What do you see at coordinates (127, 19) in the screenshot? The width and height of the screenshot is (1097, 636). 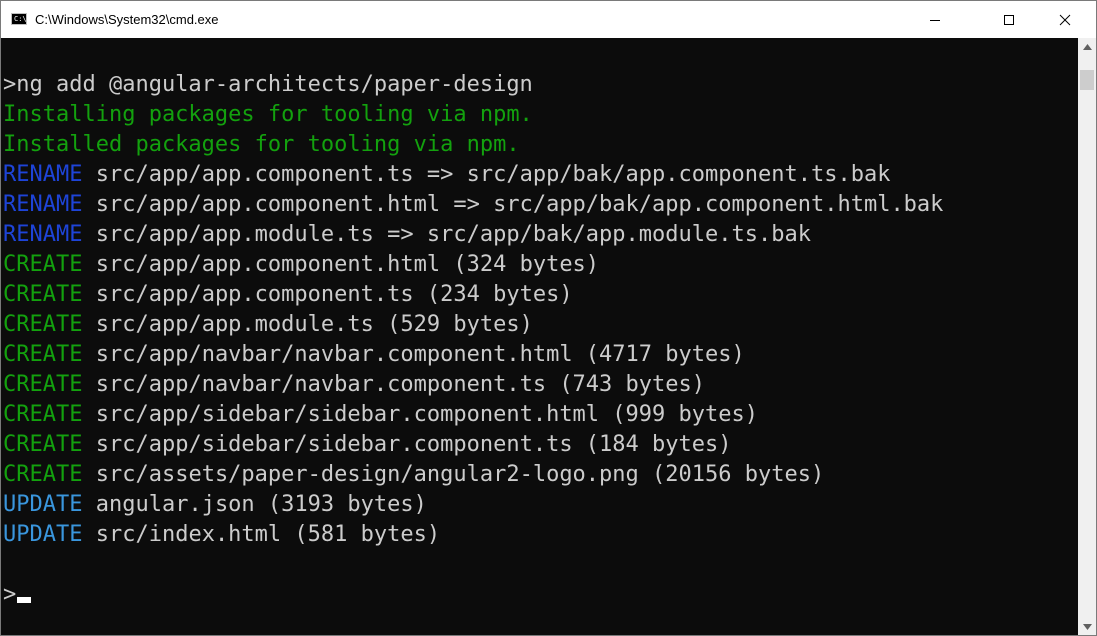 I see `window-title: C:\Windows\System32\cmd.exe` at bounding box center [127, 19].